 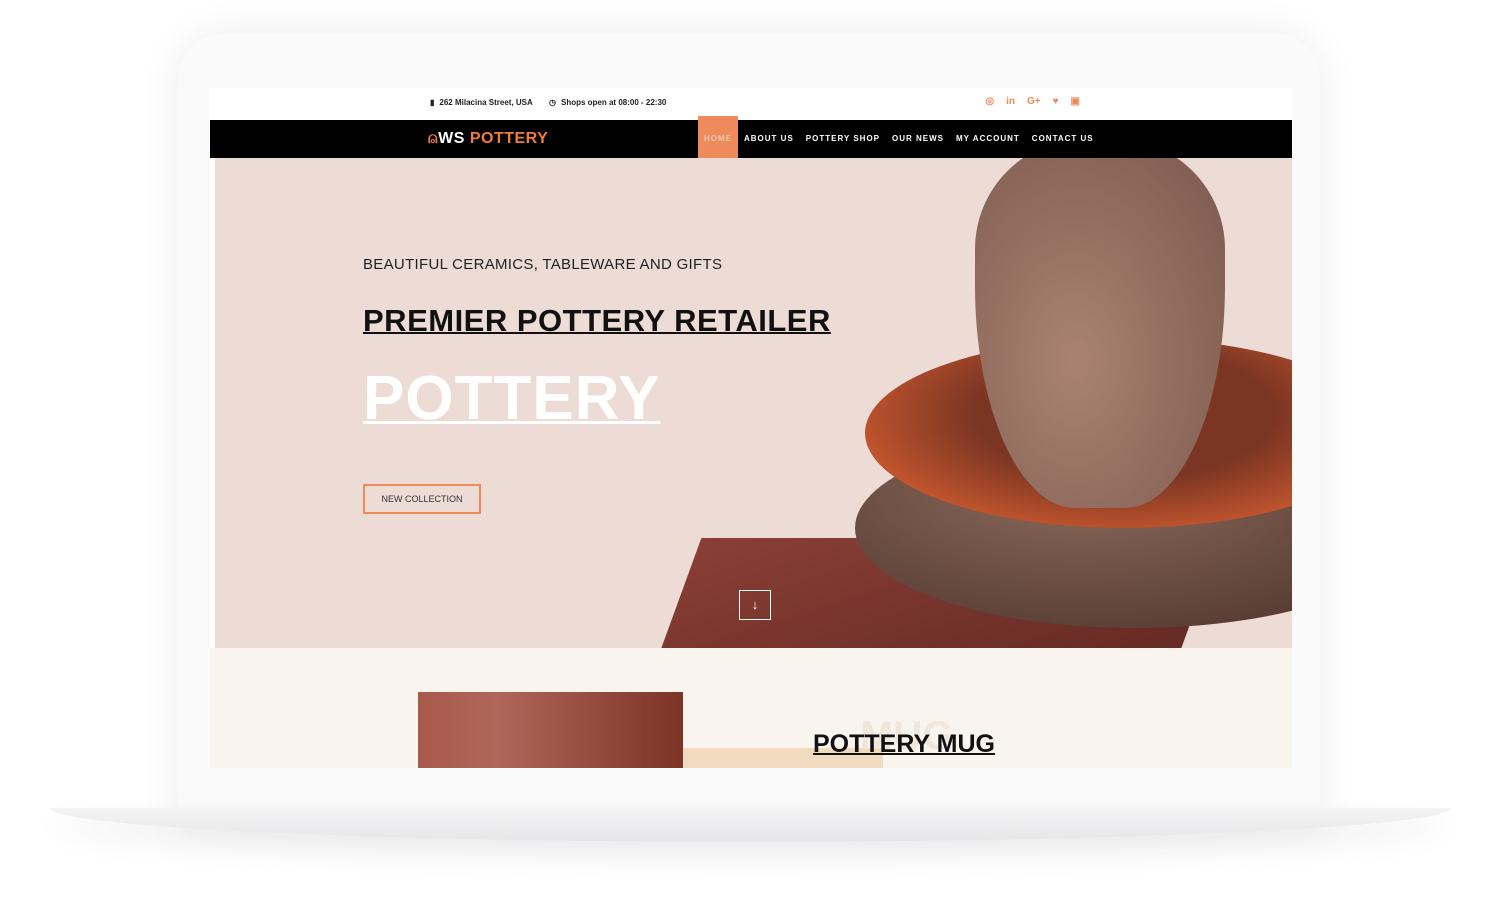 I want to click on logo: ⍝WS POTTERY, so click(x=488, y=139).